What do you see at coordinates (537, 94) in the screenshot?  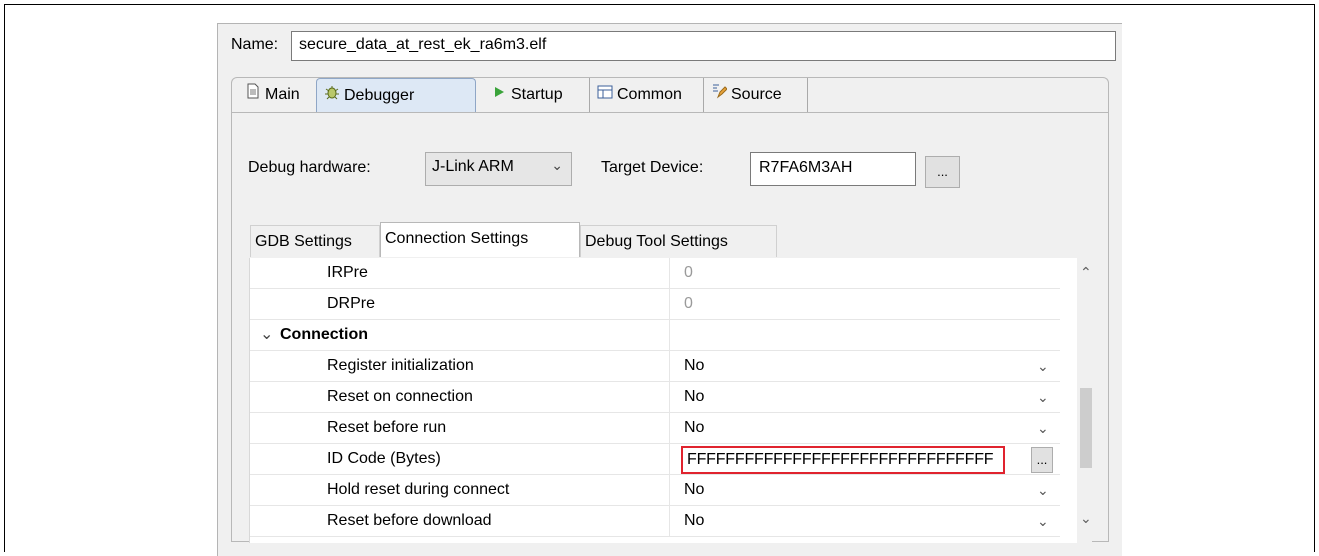 I see `tab-startup-label: Startup` at bounding box center [537, 94].